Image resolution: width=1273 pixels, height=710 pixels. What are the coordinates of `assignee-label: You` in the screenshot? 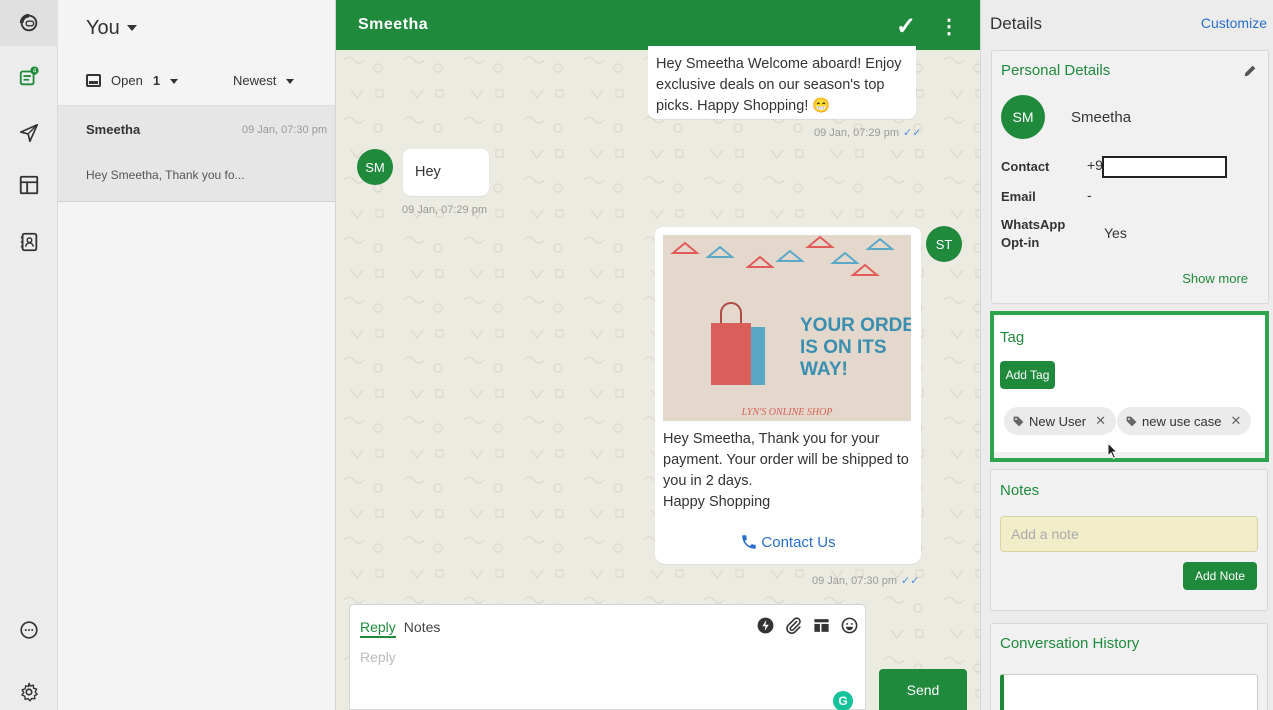 It's located at (103, 27).